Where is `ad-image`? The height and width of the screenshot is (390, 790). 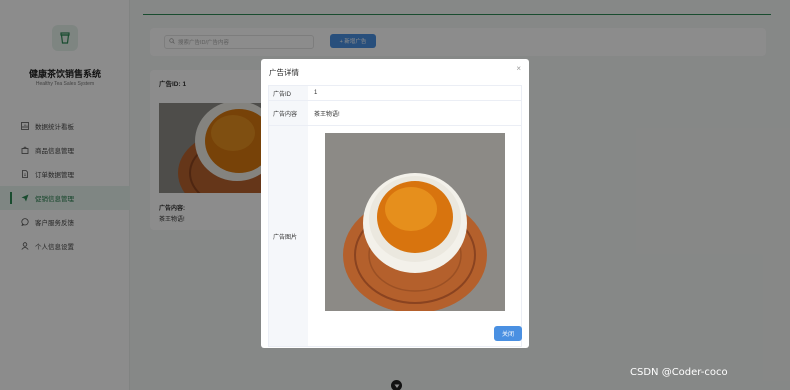
ad-image is located at coordinates (415, 222).